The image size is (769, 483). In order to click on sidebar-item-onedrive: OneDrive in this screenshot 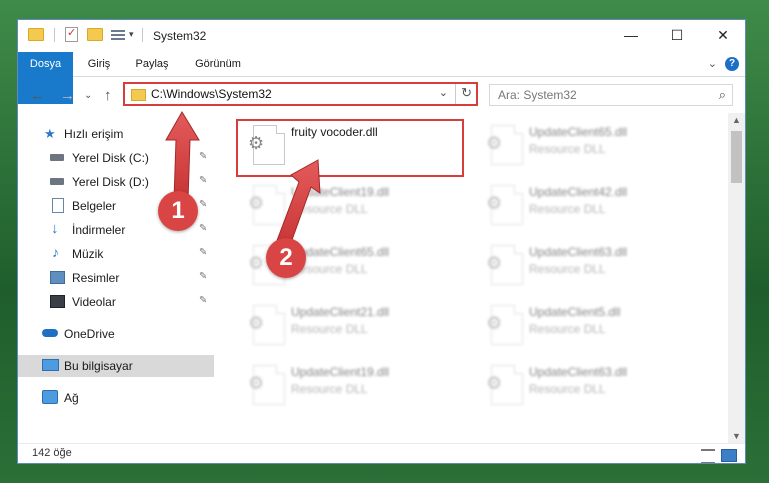, I will do `click(116, 334)`.